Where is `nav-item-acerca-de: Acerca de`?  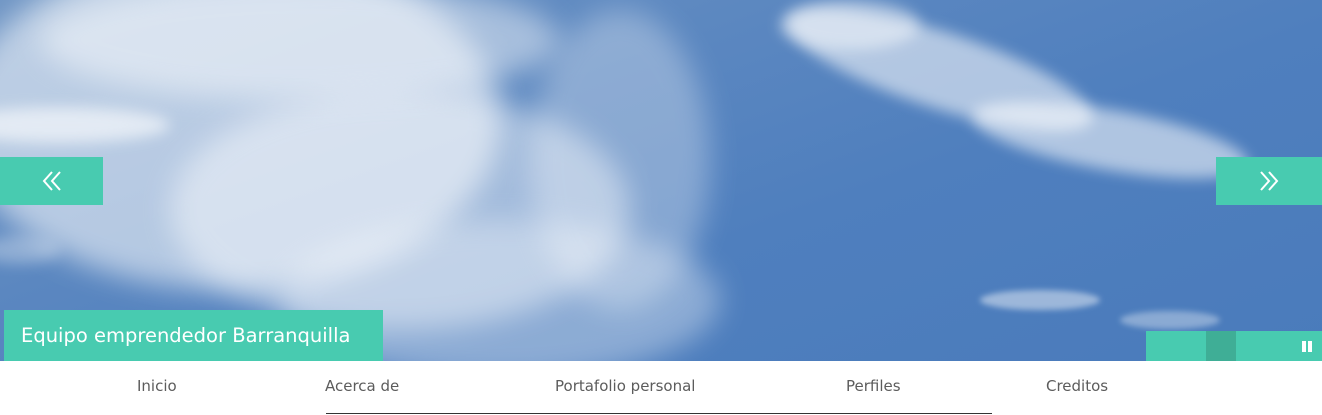
nav-item-acerca-de: Acerca de is located at coordinates (362, 386).